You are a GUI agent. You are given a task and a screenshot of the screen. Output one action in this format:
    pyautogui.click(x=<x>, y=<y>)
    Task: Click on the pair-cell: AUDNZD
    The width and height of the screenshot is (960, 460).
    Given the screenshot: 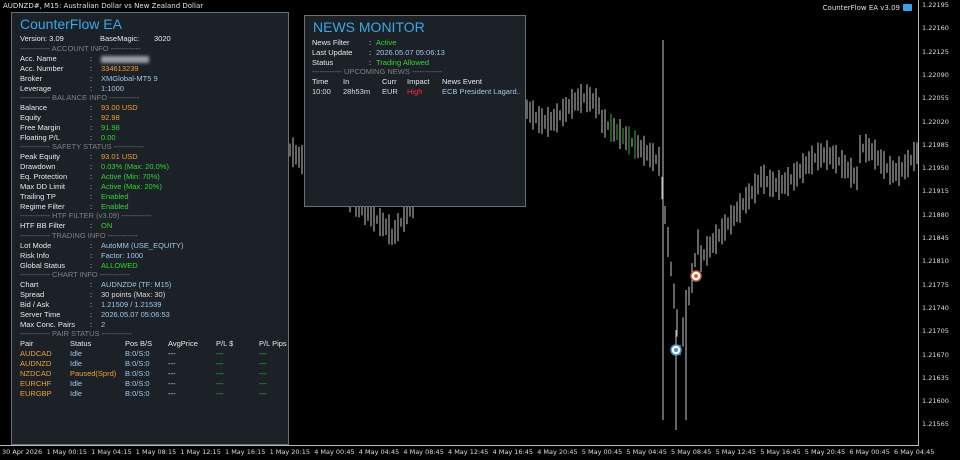 What is the action you would take?
    pyautogui.click(x=35, y=363)
    